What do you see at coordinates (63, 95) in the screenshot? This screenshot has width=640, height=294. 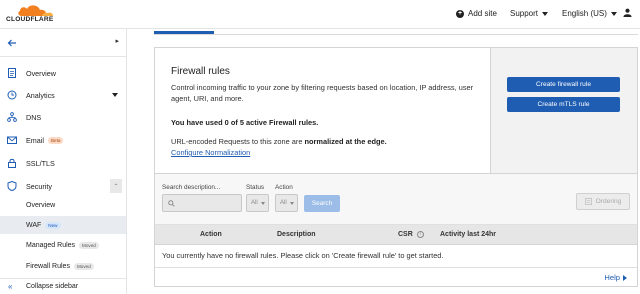 I see `sidebar-item-analytics: Analytics` at bounding box center [63, 95].